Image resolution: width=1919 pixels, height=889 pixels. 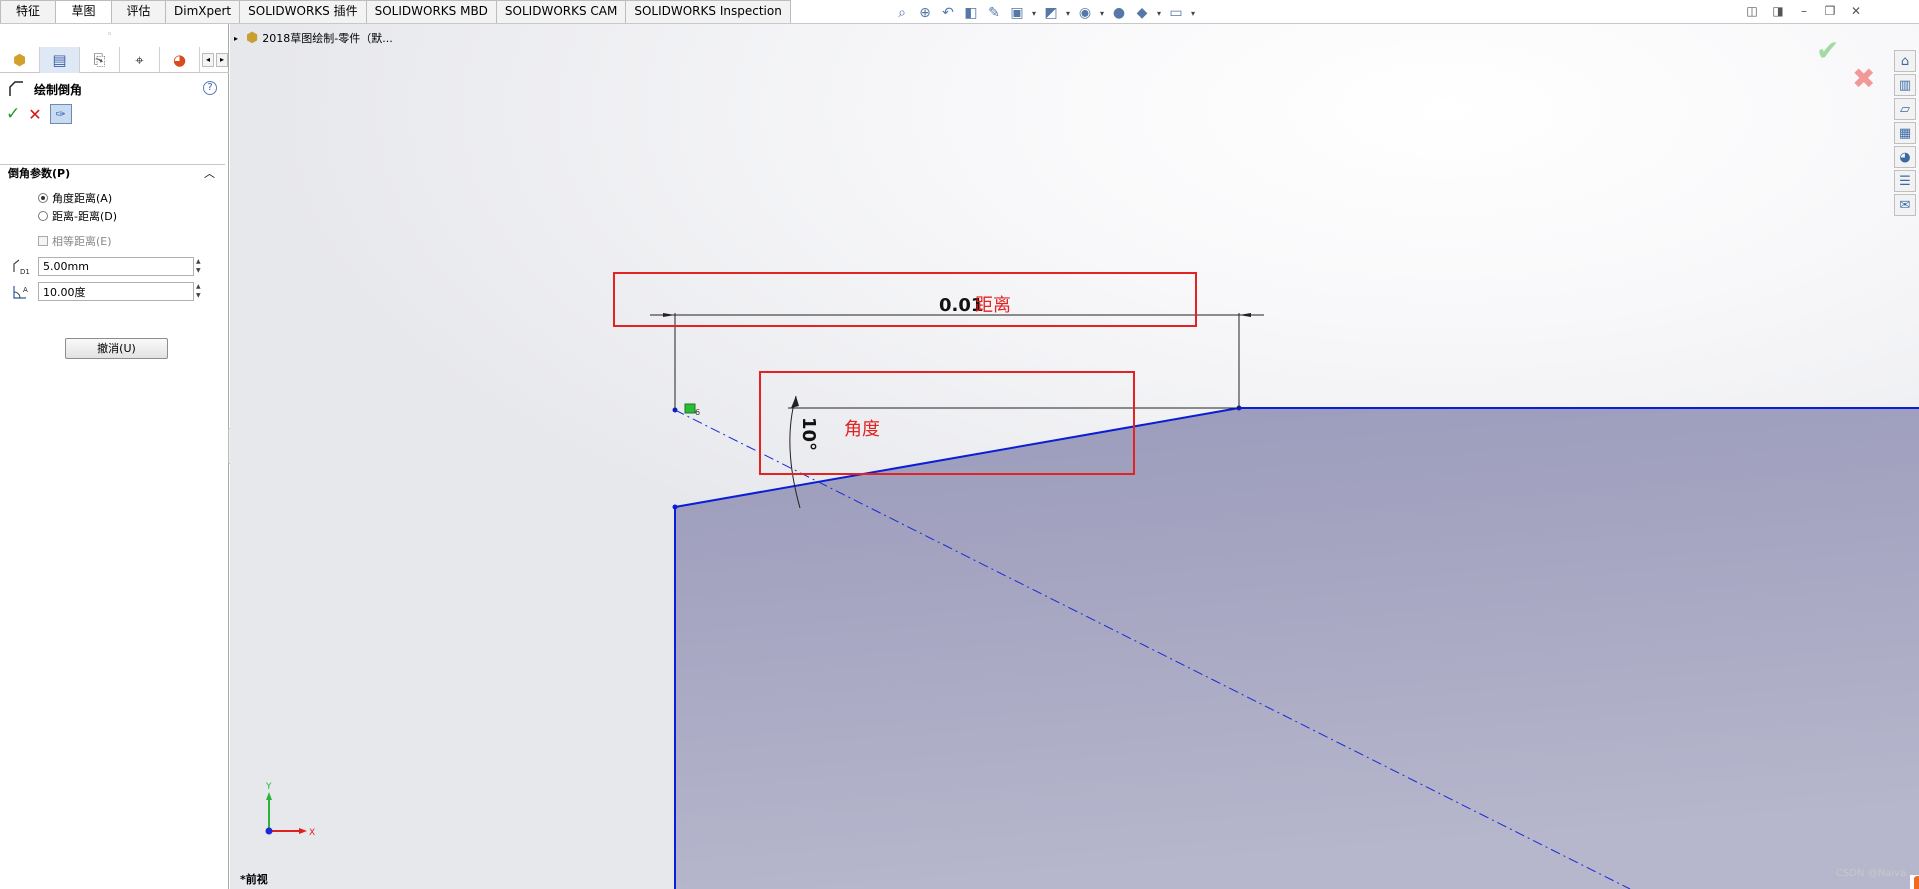 What do you see at coordinates (269, 796) in the screenshot?
I see `triad-y-arrow` at bounding box center [269, 796].